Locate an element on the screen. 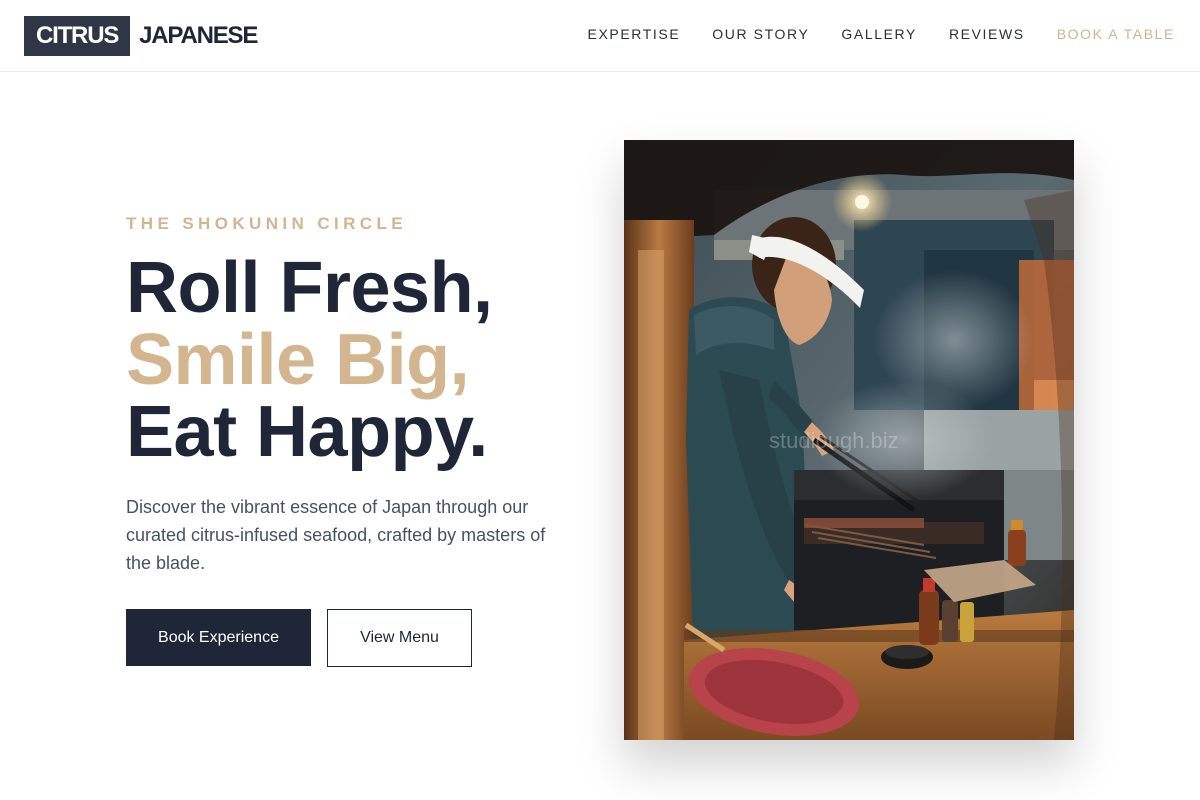 The width and height of the screenshot is (1200, 800). nav-item-our-story: OUR STORY is located at coordinates (760, 34).